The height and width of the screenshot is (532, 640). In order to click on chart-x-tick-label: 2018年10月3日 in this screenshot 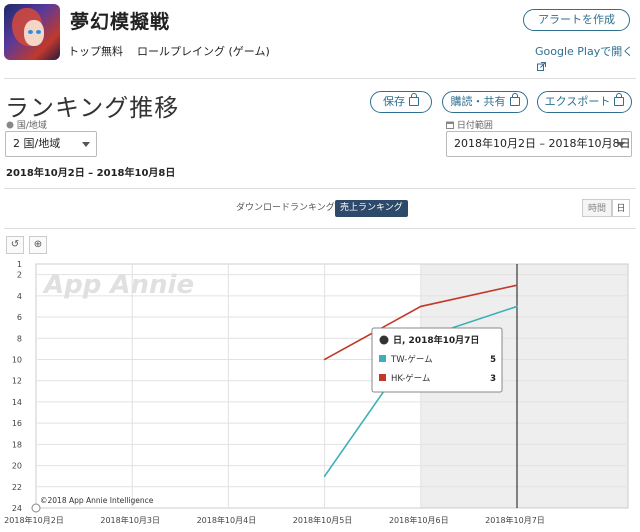, I will do `click(130, 520)`.